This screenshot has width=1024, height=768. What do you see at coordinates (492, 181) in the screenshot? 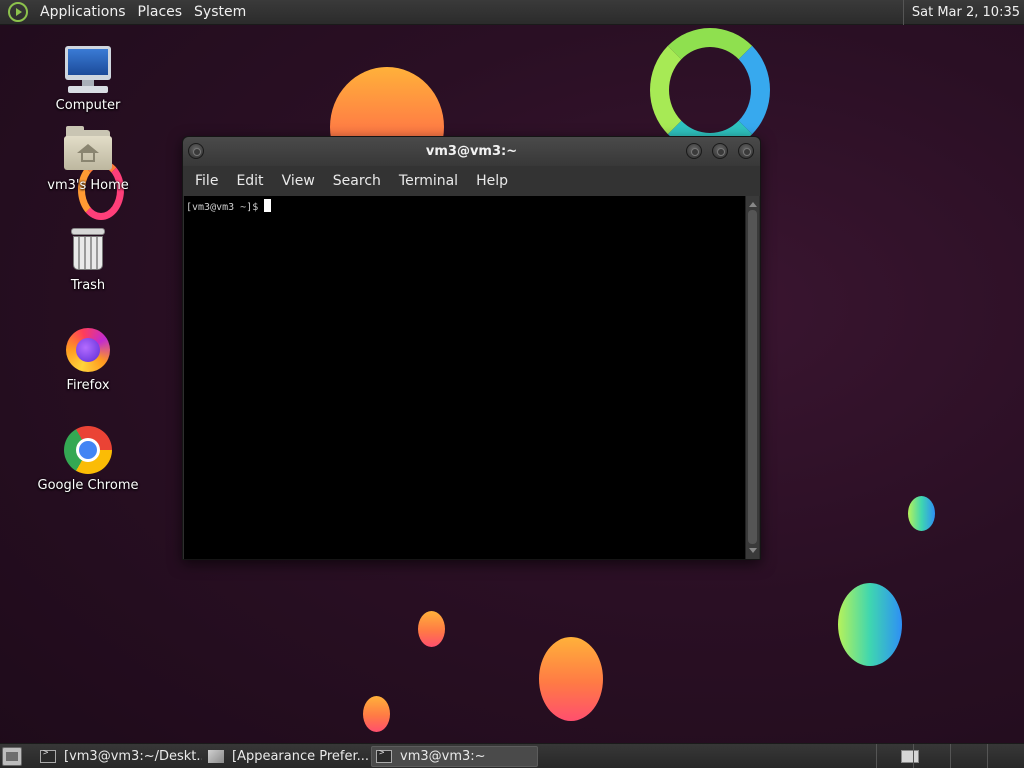
I see `menu-help: Help` at bounding box center [492, 181].